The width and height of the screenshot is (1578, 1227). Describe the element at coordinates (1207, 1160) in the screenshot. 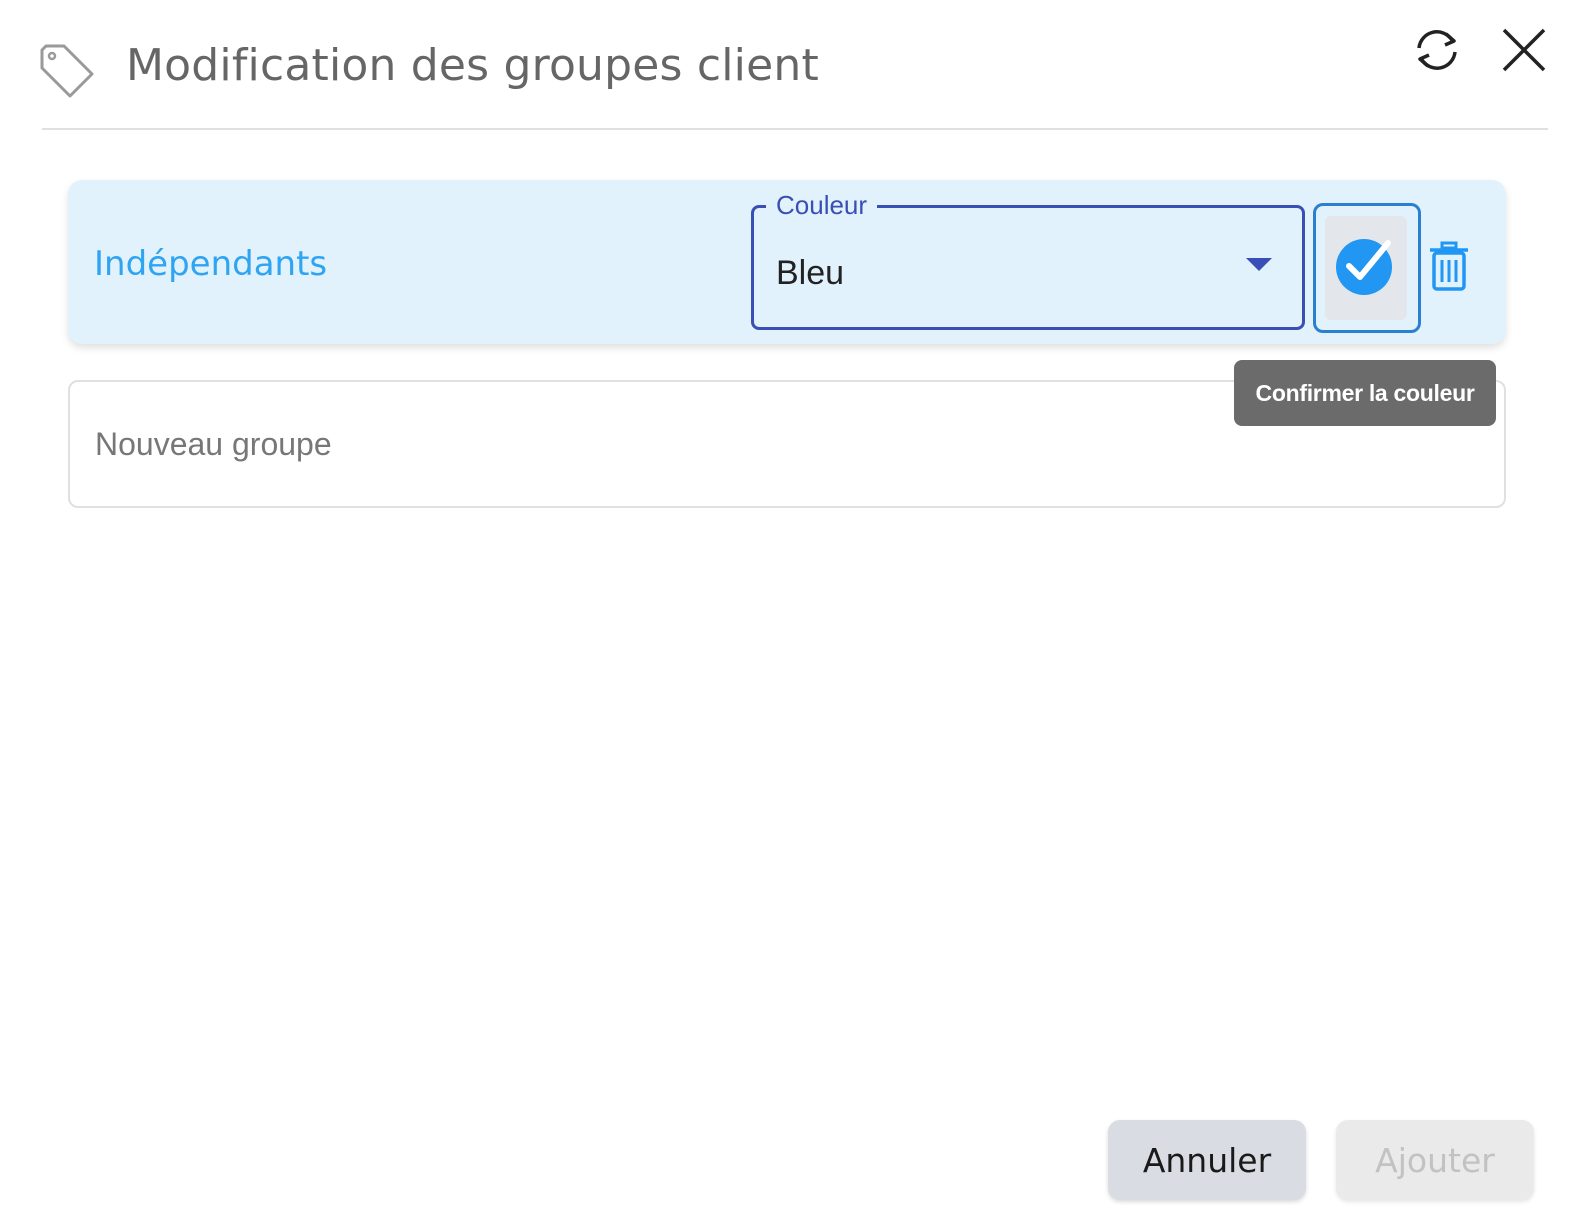

I see `cancel-button: Annuler` at that location.